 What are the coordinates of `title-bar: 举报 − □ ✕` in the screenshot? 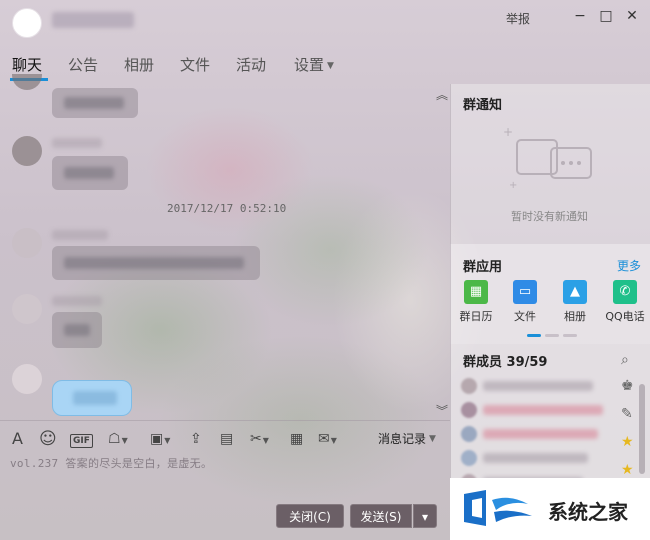 It's located at (325, 19).